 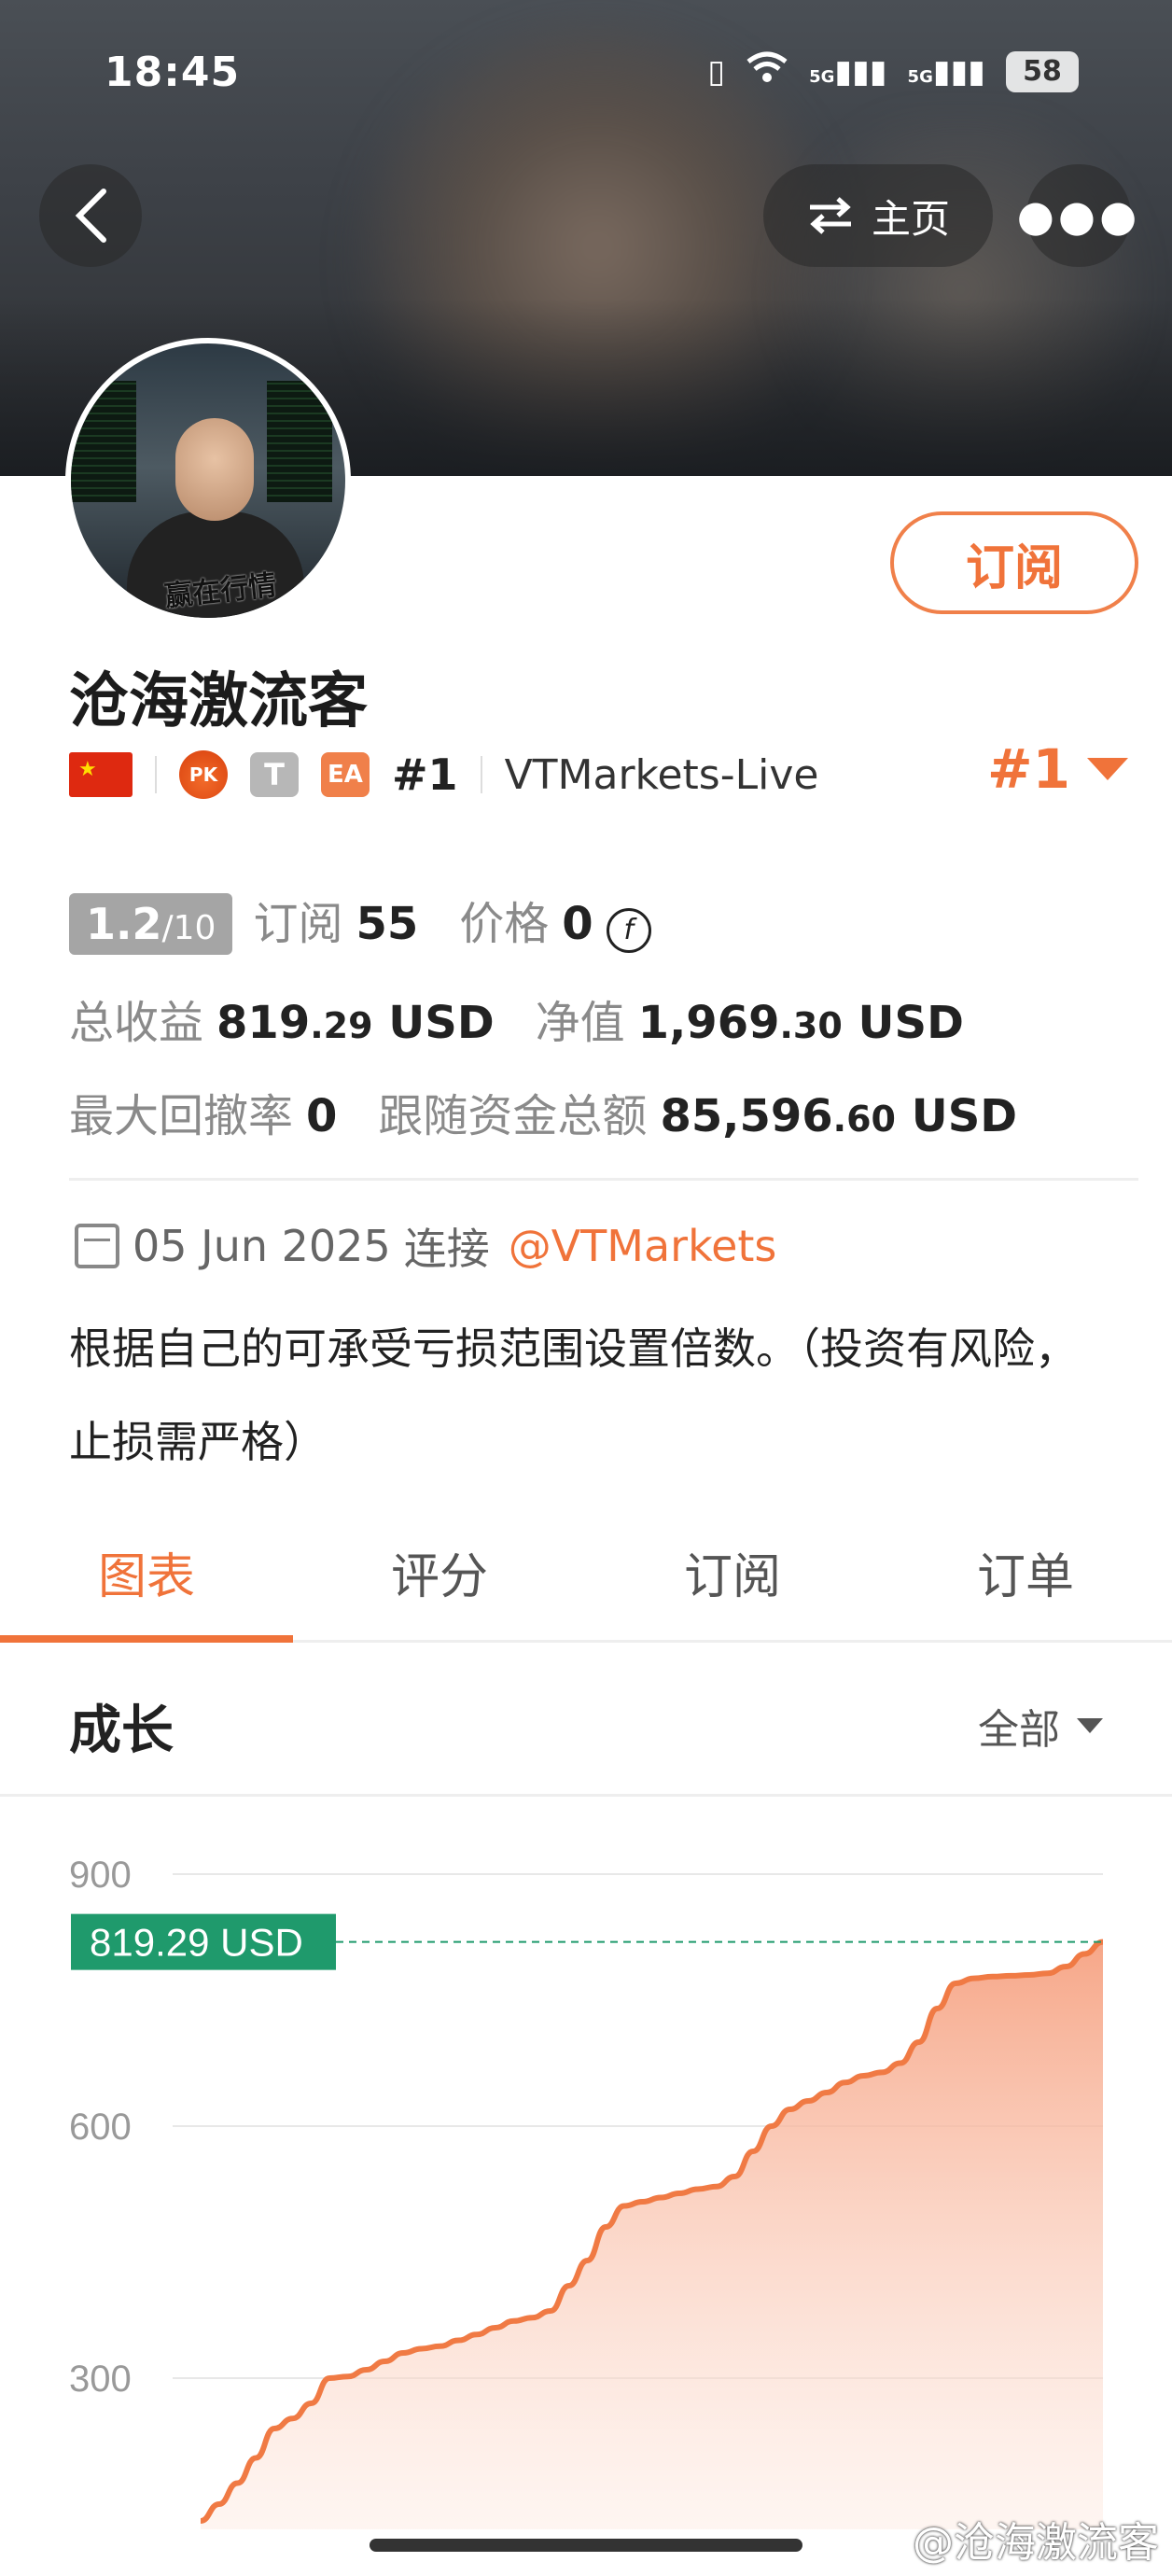 What do you see at coordinates (767, 71) in the screenshot?
I see `wifi-icon` at bounding box center [767, 71].